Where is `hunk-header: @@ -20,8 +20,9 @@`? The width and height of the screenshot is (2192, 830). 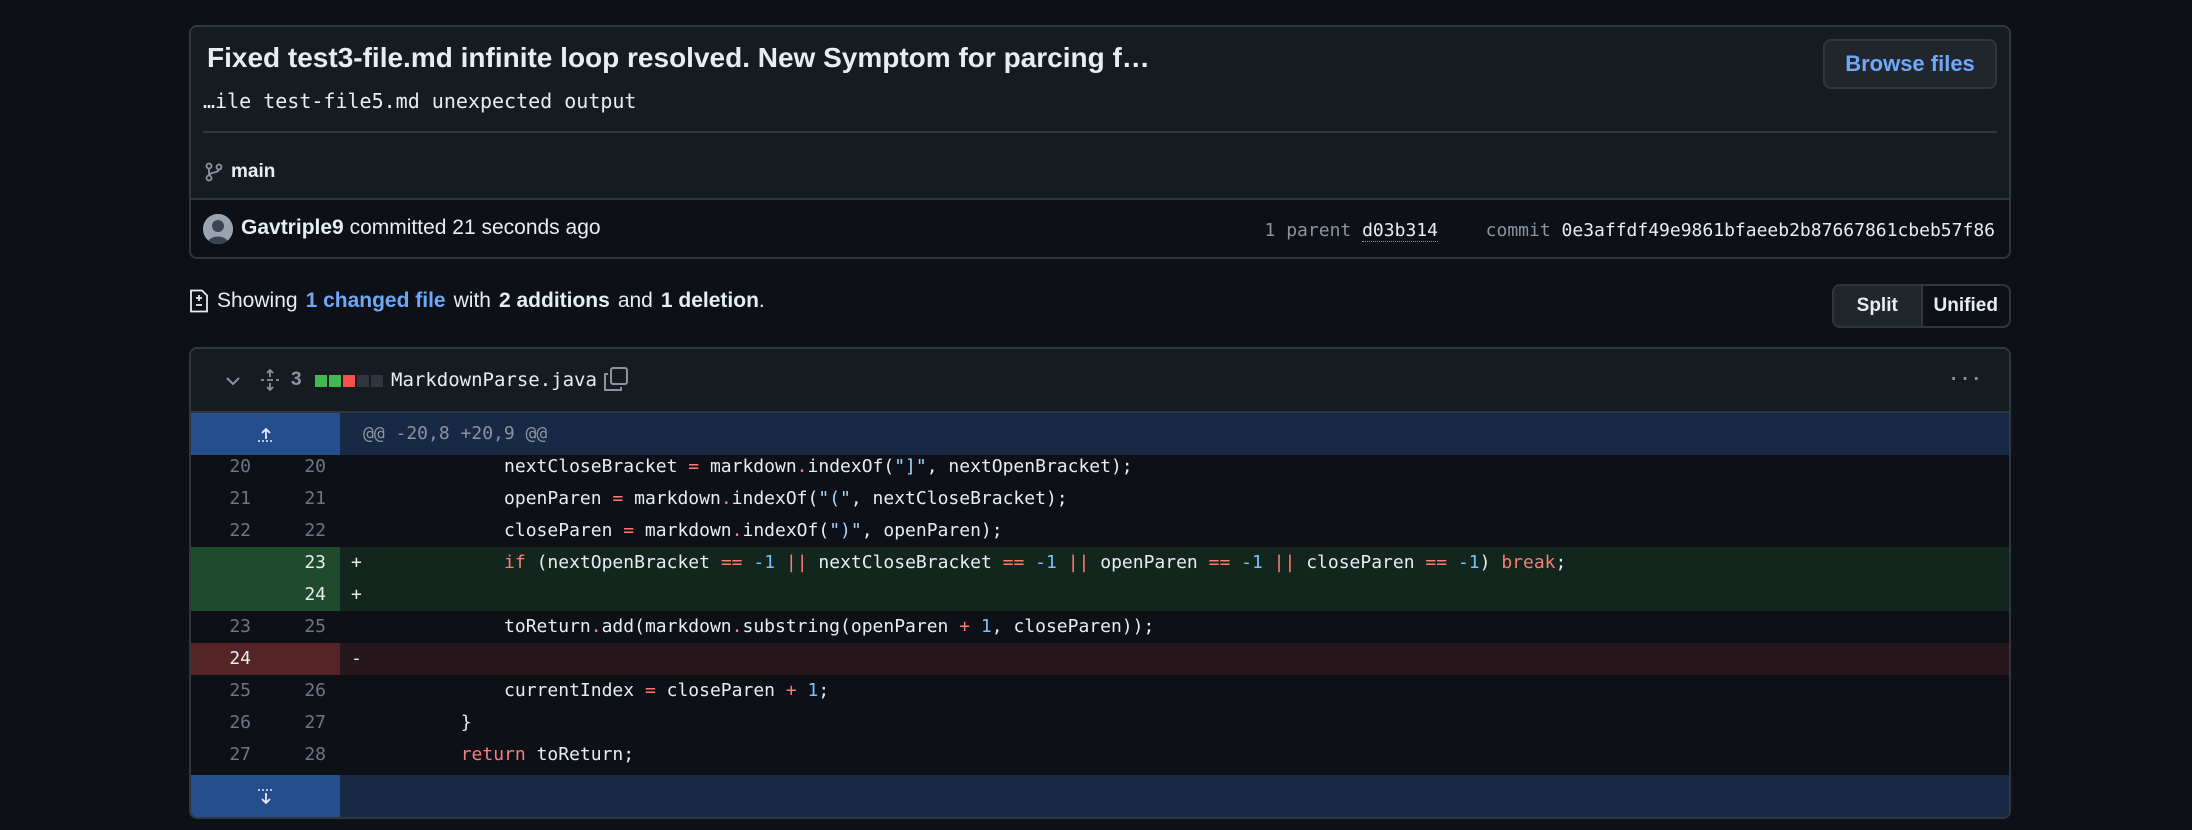 hunk-header: @@ -20,8 +20,9 @@ is located at coordinates (455, 433).